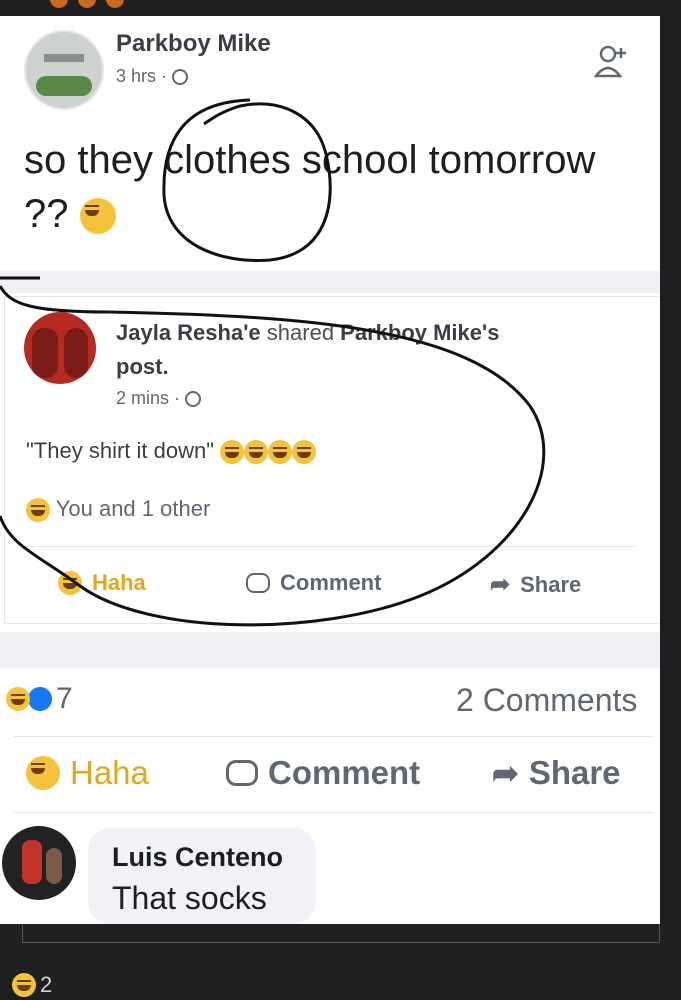 This screenshot has width=681, height=1000. I want to click on haha-reaction-icon, so click(18, 699).